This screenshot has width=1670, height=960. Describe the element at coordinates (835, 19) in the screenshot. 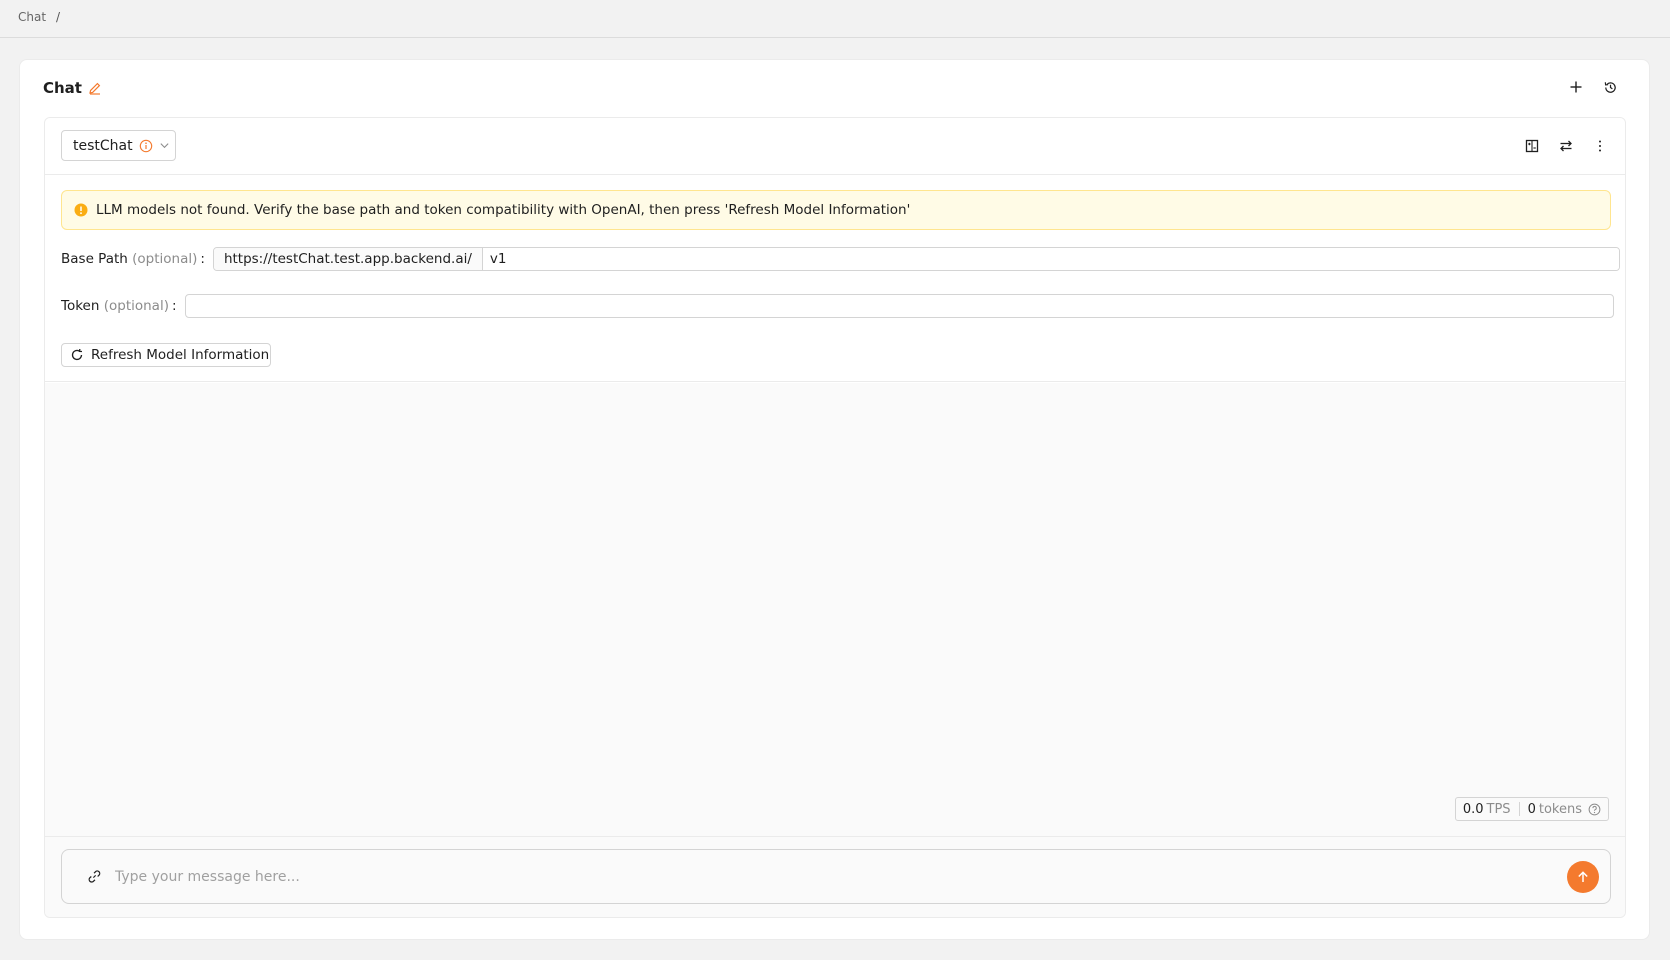

I see `top-bar: Chat /` at that location.